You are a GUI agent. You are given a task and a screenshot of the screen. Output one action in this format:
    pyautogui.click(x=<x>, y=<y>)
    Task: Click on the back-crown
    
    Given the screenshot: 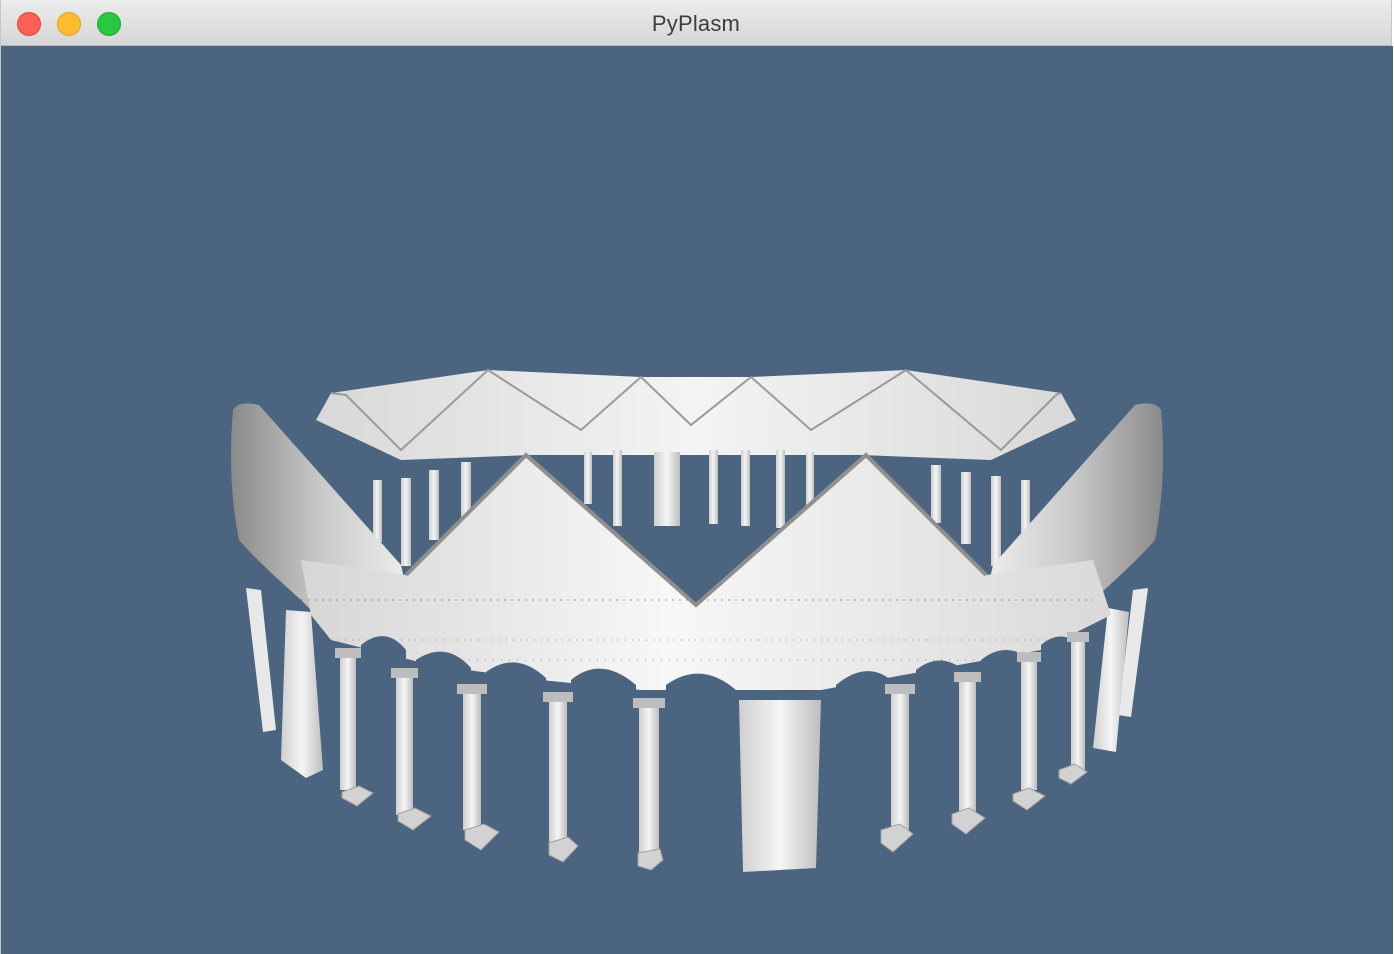 What is the action you would take?
    pyautogui.click(x=696, y=467)
    